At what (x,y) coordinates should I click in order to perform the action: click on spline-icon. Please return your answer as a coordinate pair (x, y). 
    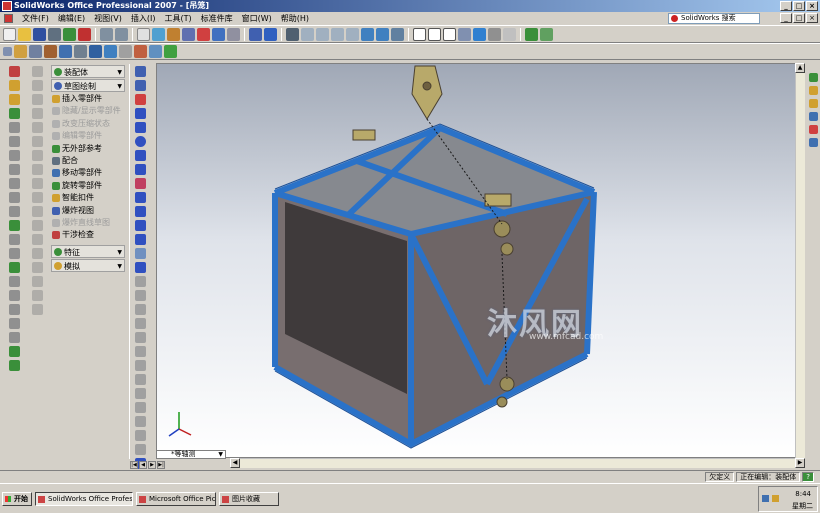
    Looking at the image, I should click on (140, 225).